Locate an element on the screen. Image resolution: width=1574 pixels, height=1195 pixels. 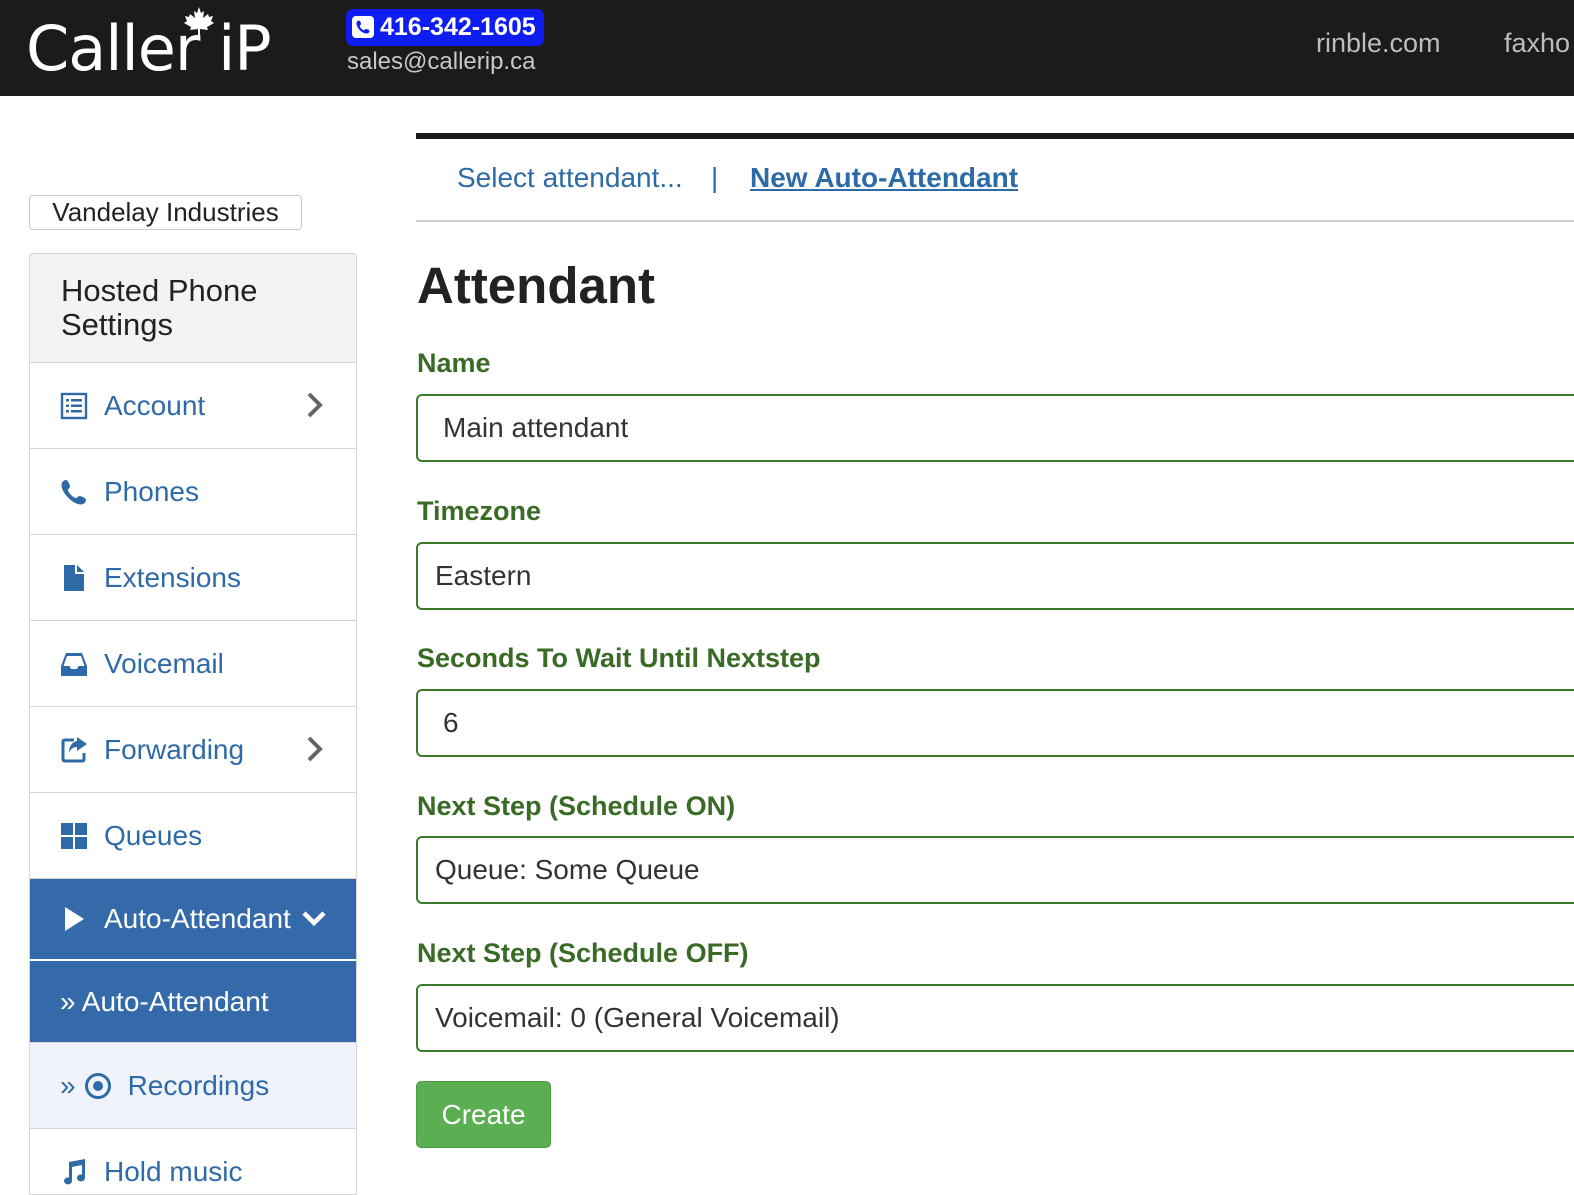
sidebar-item-extensions: Extensions is located at coordinates (193, 578).